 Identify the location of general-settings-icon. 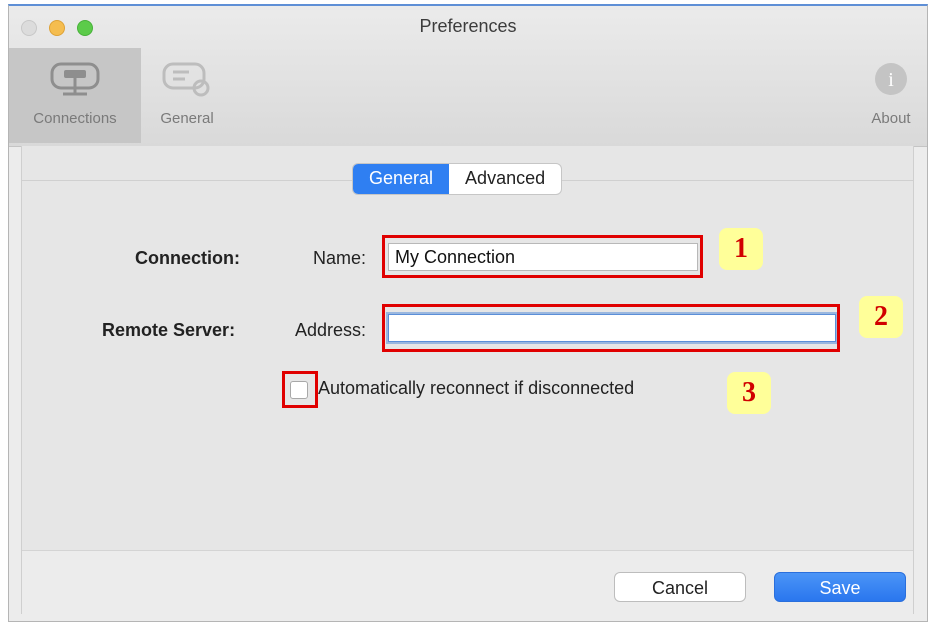
(186, 79).